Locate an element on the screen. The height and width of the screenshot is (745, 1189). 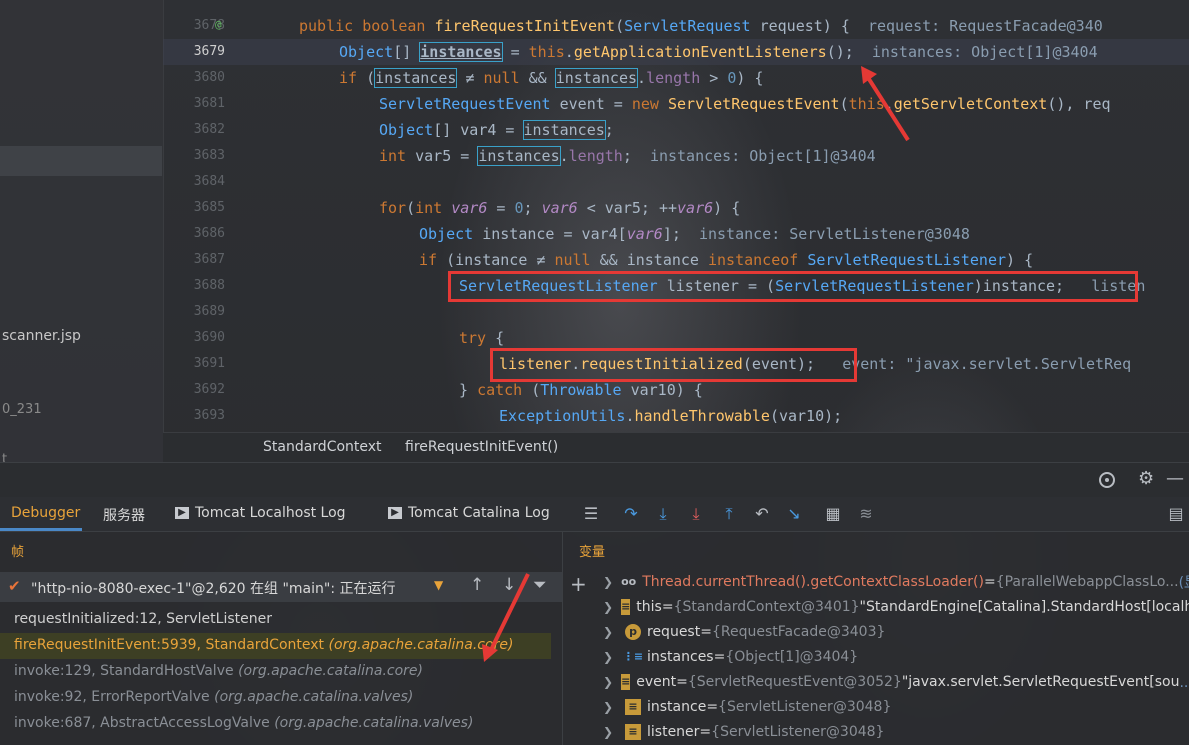
variable-row: ❯ p request = {RequestFacade@3403} is located at coordinates (876, 631).